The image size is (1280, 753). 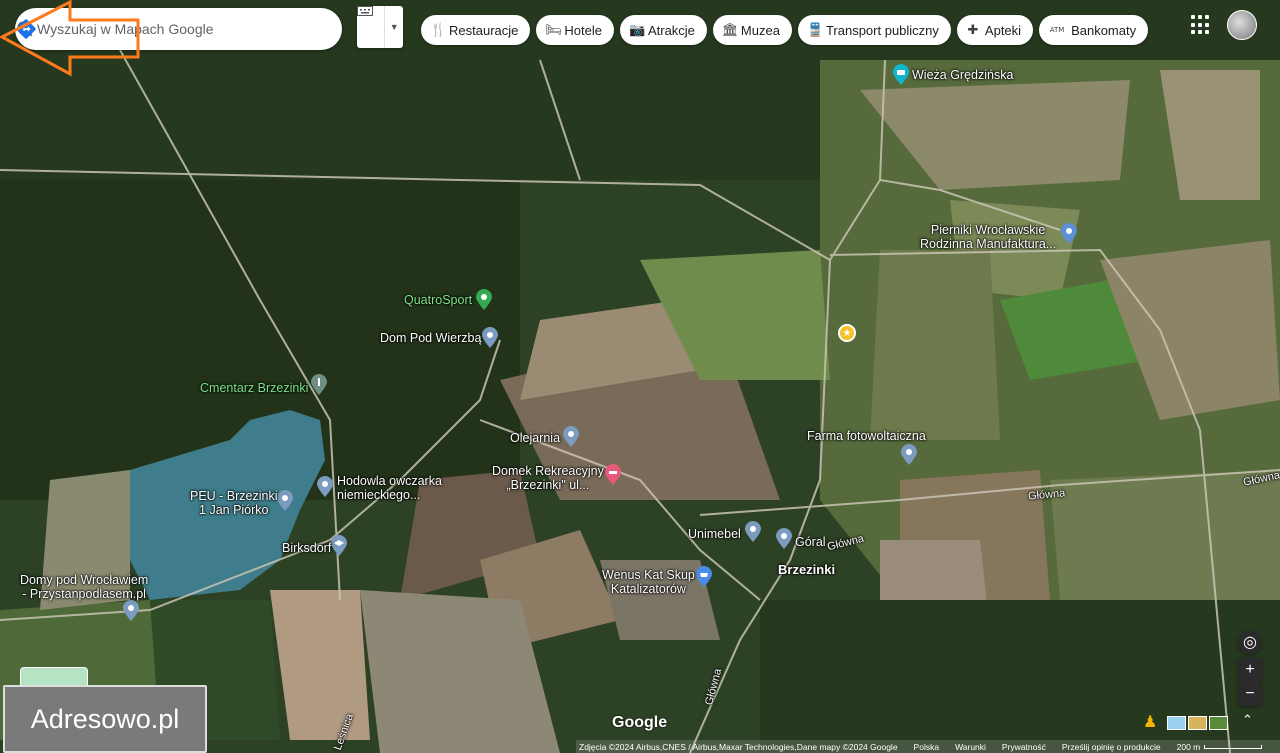 I want to click on my-location-icon: ◎, so click(x=1250, y=642).